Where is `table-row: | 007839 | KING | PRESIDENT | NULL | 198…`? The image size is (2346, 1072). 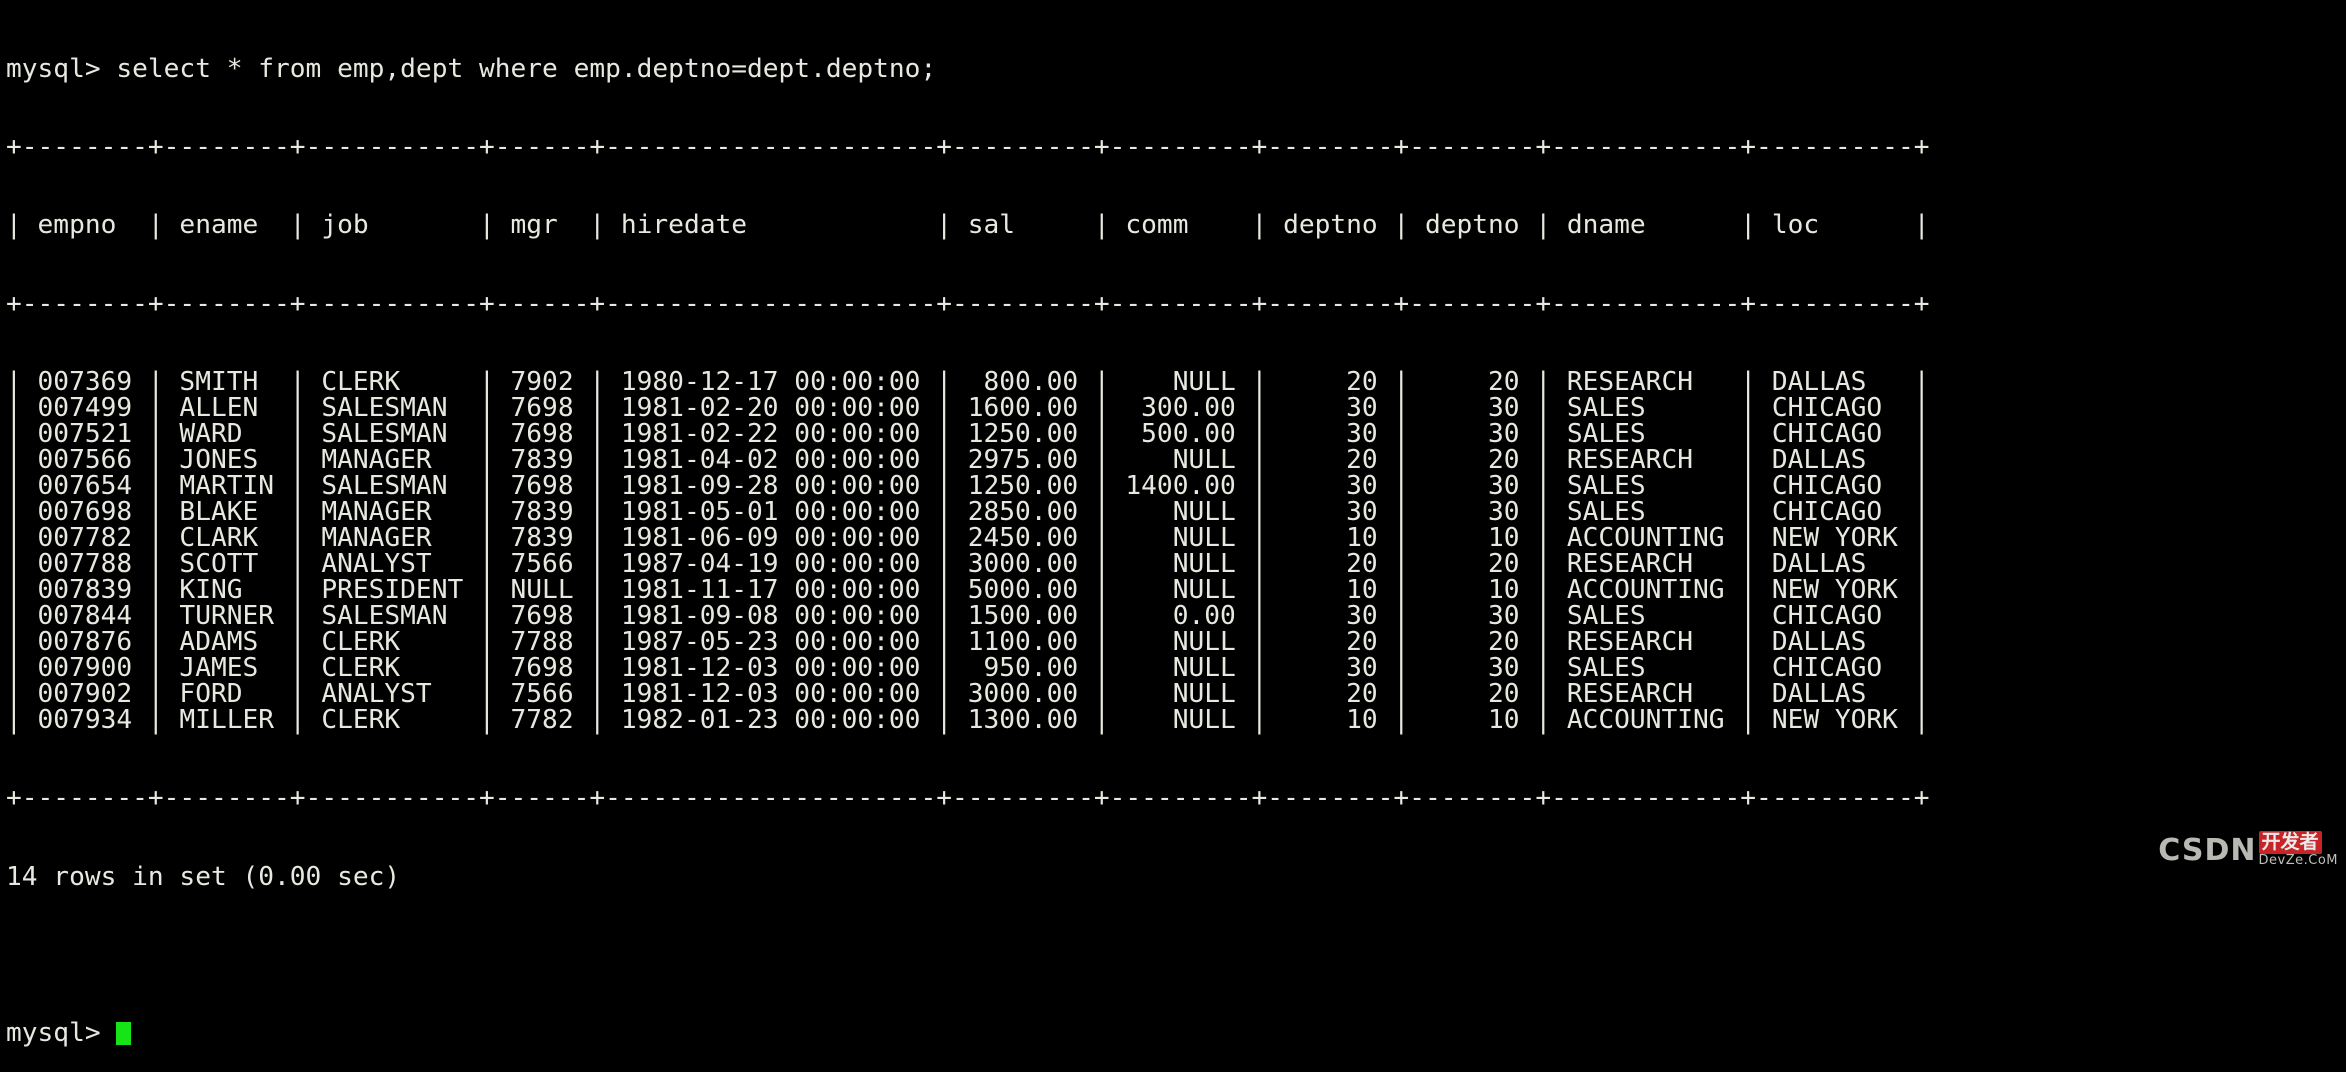 table-row: | 007839 | KING | PRESIDENT | NULL | 198… is located at coordinates (968, 590).